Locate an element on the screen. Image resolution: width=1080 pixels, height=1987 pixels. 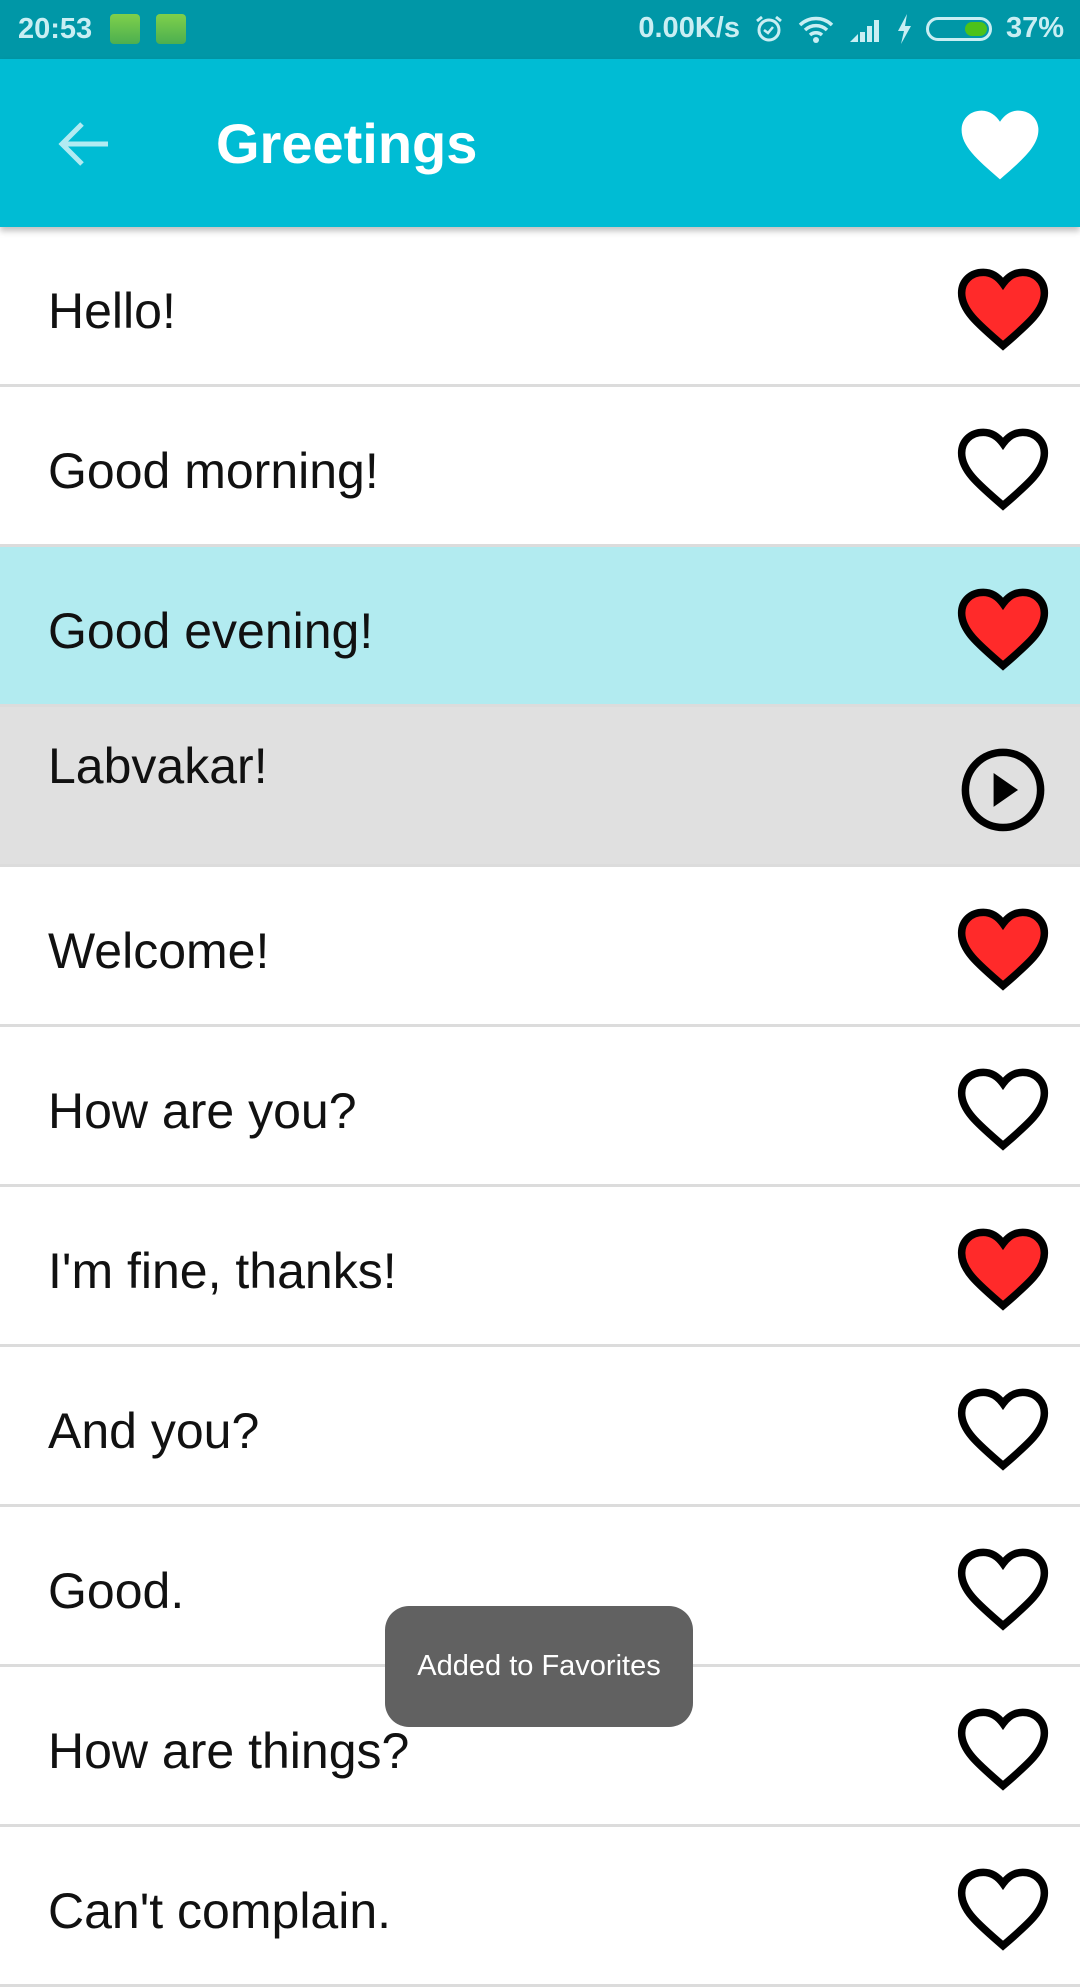
phrase-label: I'm fine, thanks! is located at coordinates (222, 1271).